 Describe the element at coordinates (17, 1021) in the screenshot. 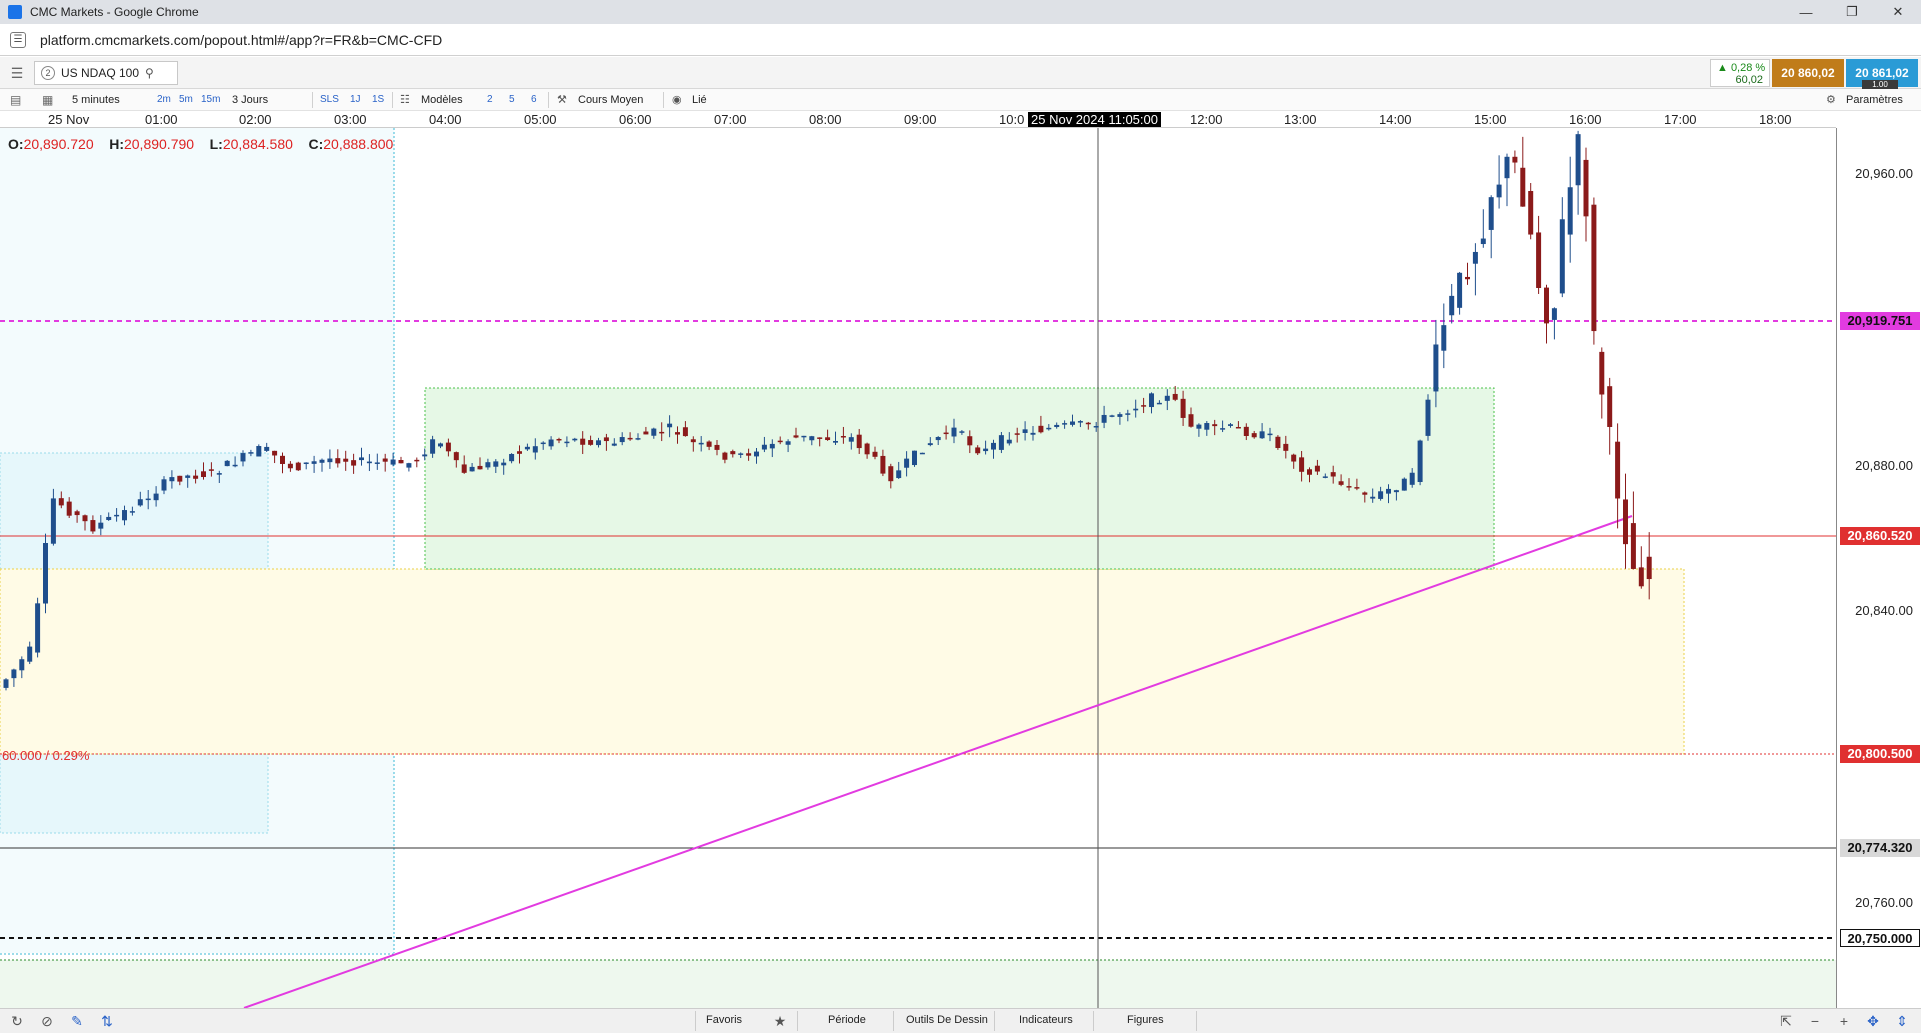

I see `refresh-icon: ↻` at that location.